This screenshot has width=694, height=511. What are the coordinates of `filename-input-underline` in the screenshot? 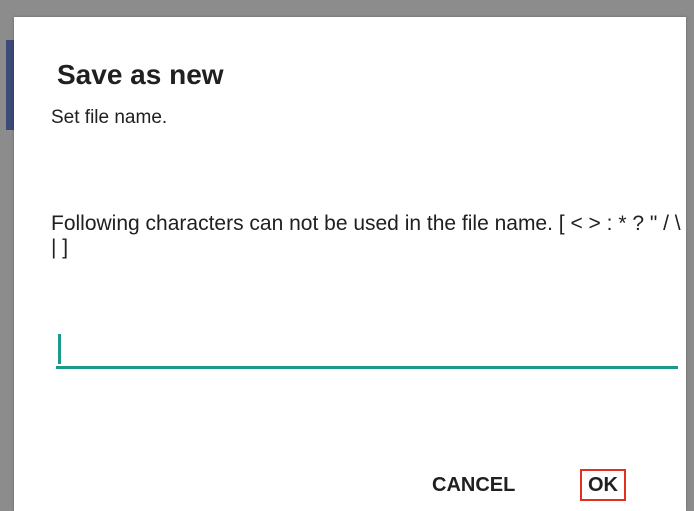 It's located at (367, 367).